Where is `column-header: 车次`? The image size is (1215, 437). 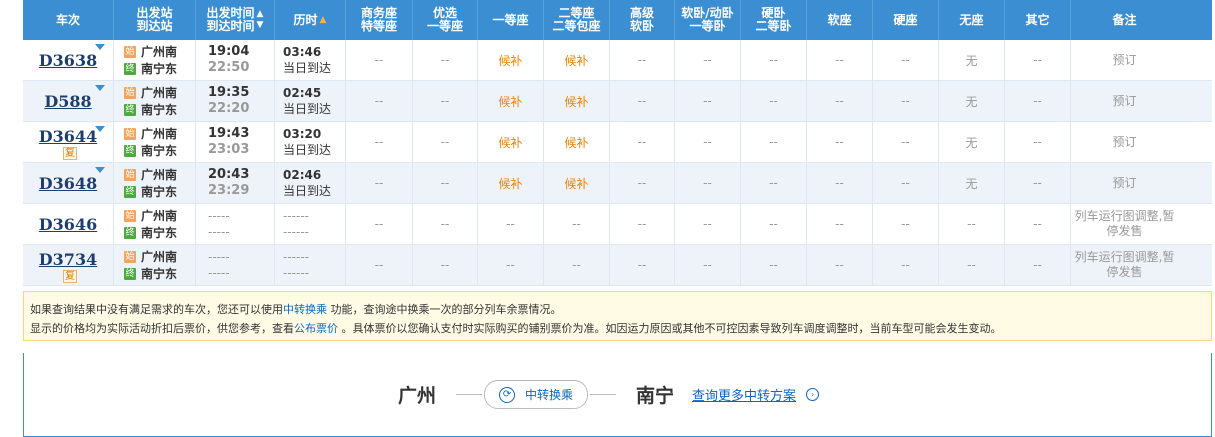 column-header: 车次 is located at coordinates (68, 20).